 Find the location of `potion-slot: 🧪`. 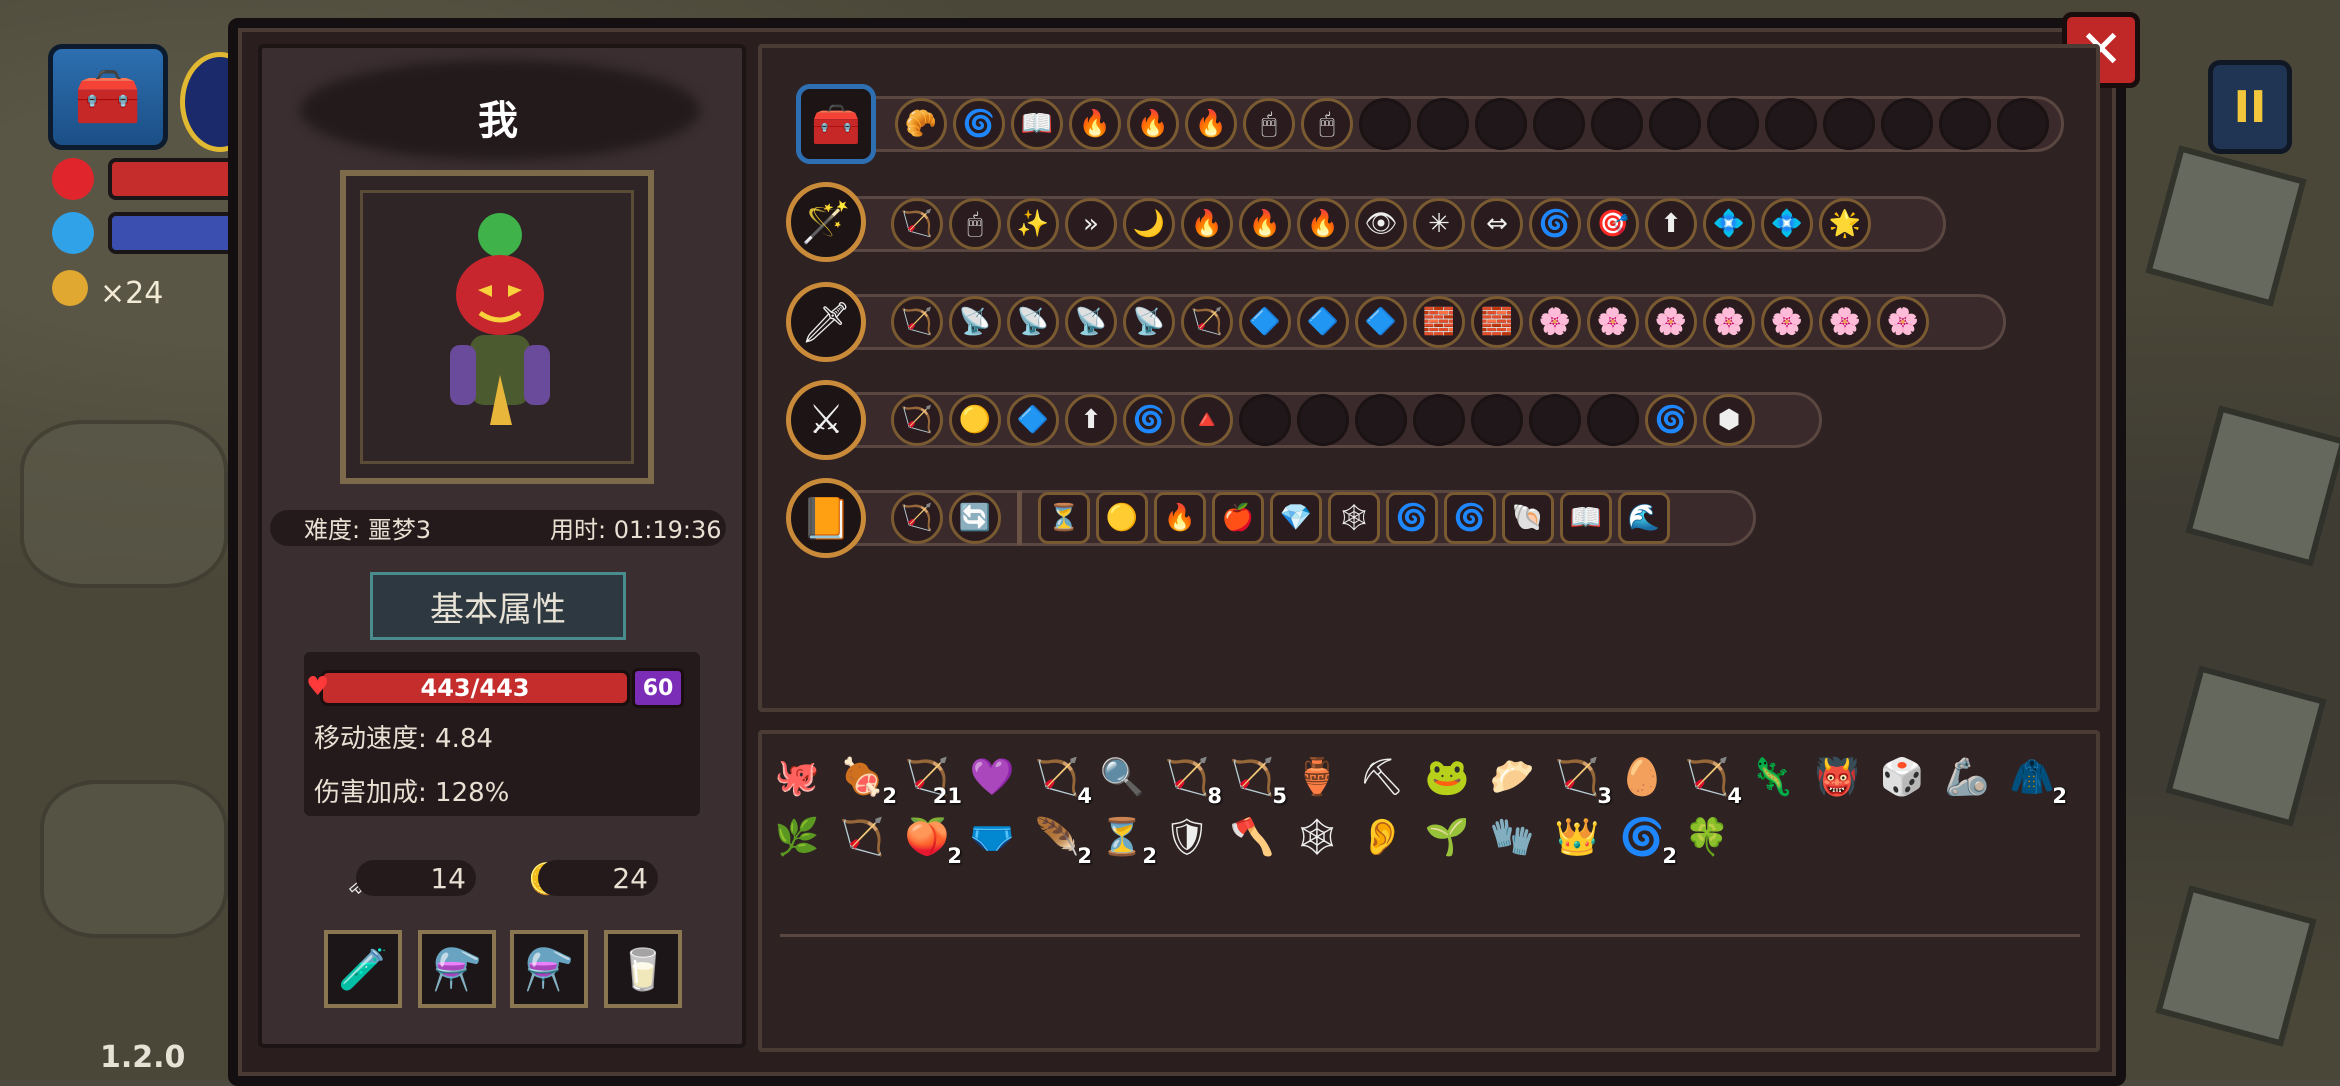

potion-slot: 🧪 is located at coordinates (363, 969).